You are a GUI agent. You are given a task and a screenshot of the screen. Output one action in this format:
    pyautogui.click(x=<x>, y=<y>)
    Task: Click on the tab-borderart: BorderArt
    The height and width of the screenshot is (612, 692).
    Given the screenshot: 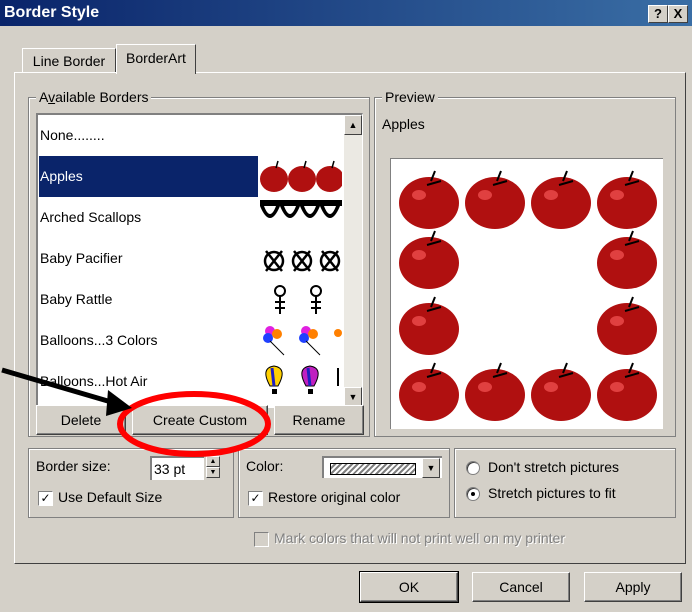 What is the action you would take?
    pyautogui.click(x=156, y=59)
    